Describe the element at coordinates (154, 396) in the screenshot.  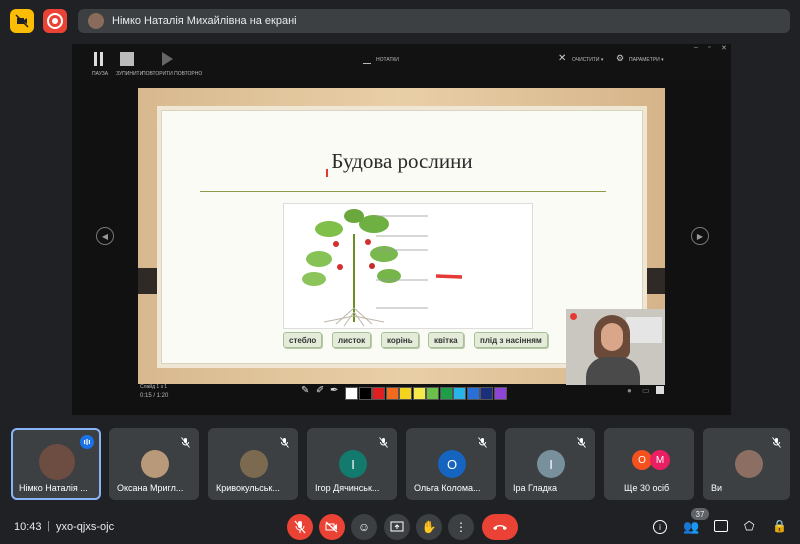
I see `slide-timer: 0:15 / 1:20` at that location.